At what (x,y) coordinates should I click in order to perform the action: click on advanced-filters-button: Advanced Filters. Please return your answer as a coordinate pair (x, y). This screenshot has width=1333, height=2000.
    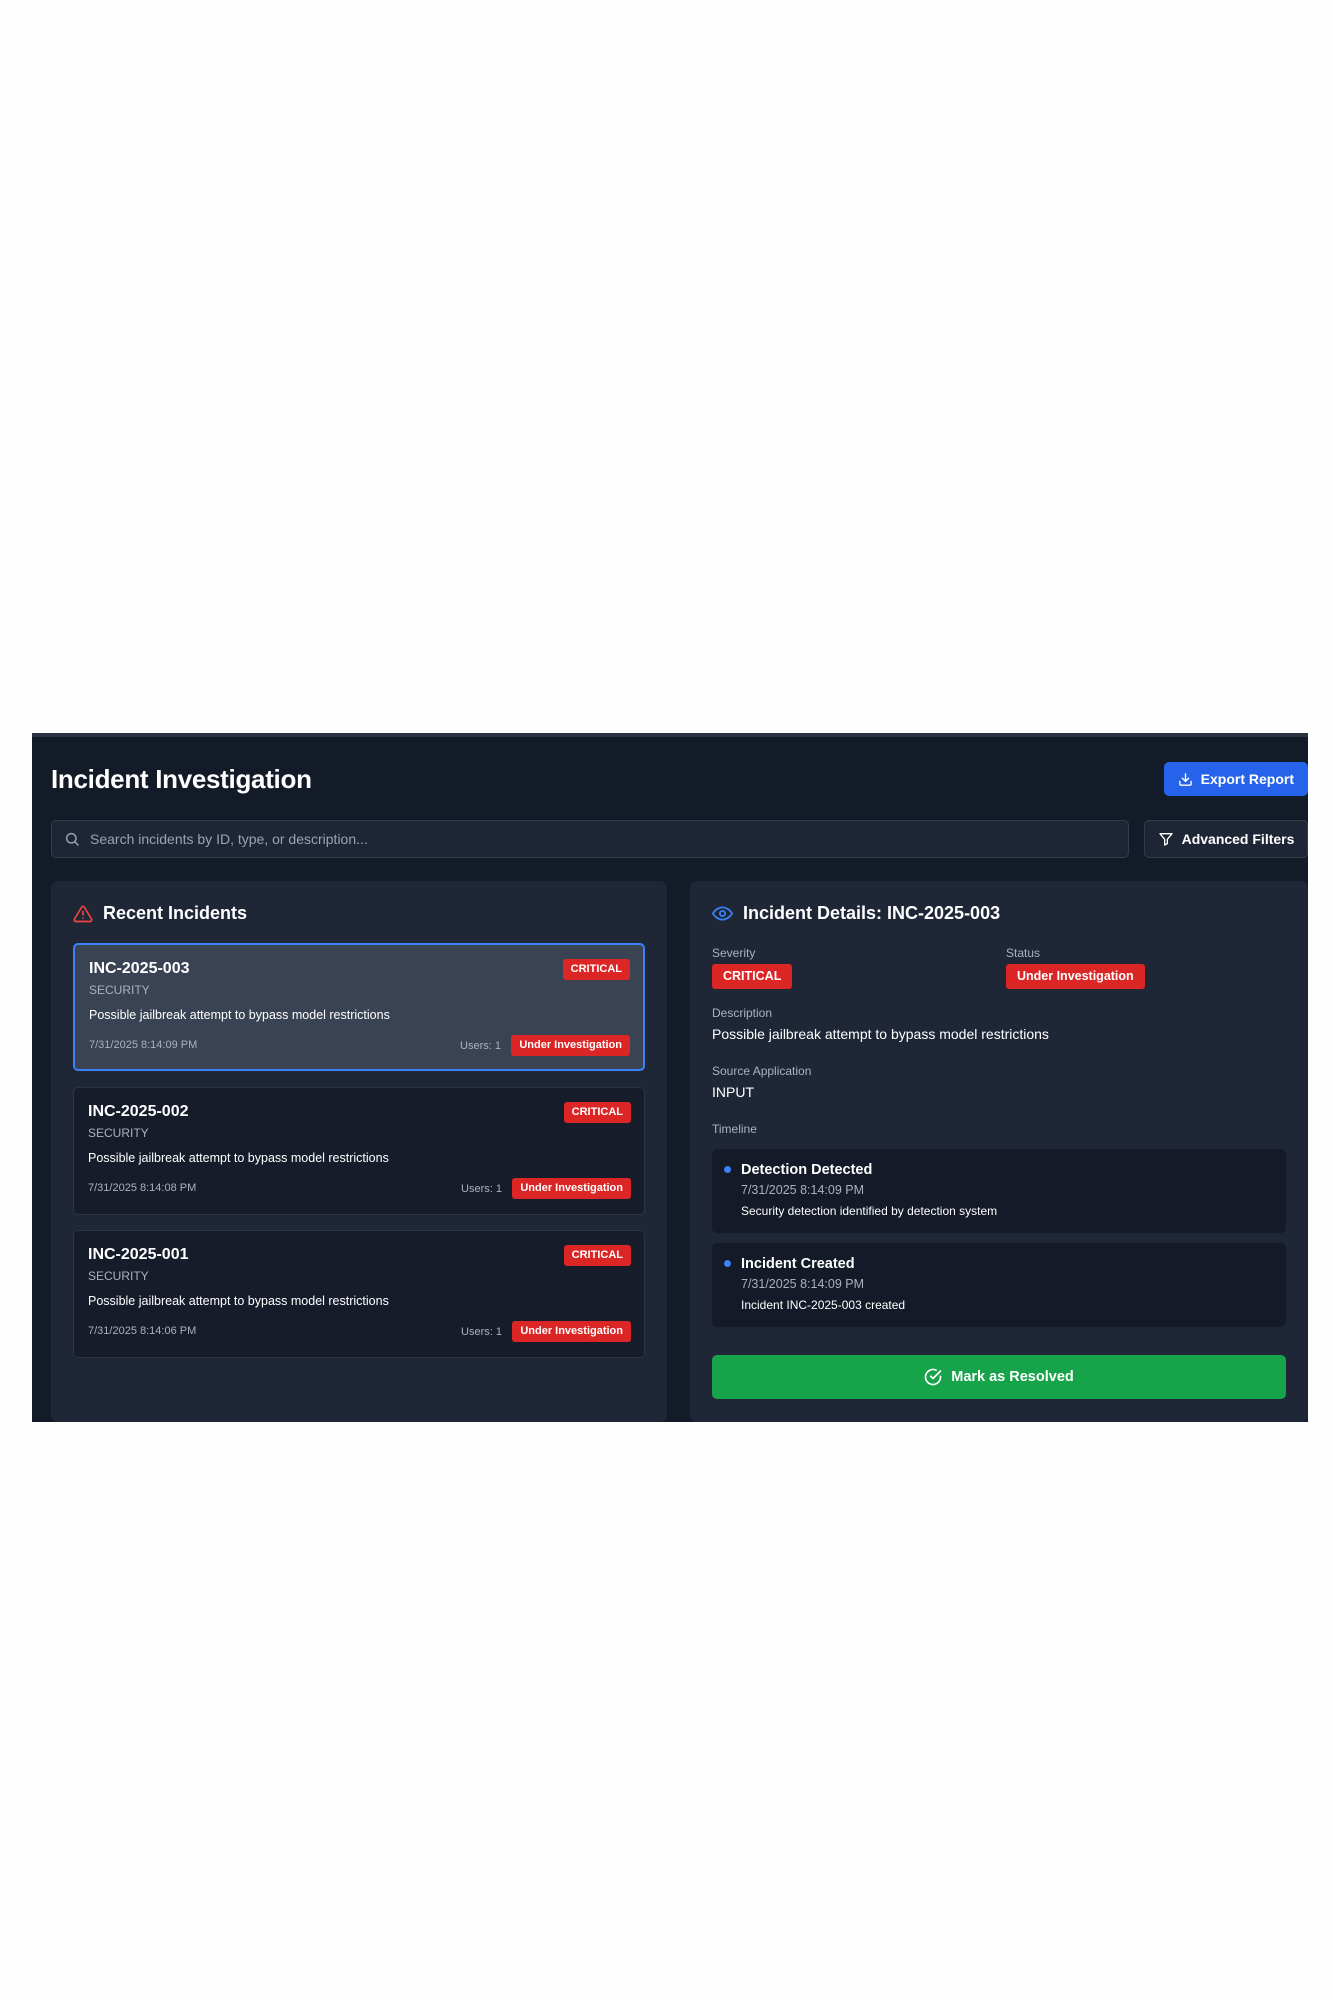
    Looking at the image, I should click on (1226, 839).